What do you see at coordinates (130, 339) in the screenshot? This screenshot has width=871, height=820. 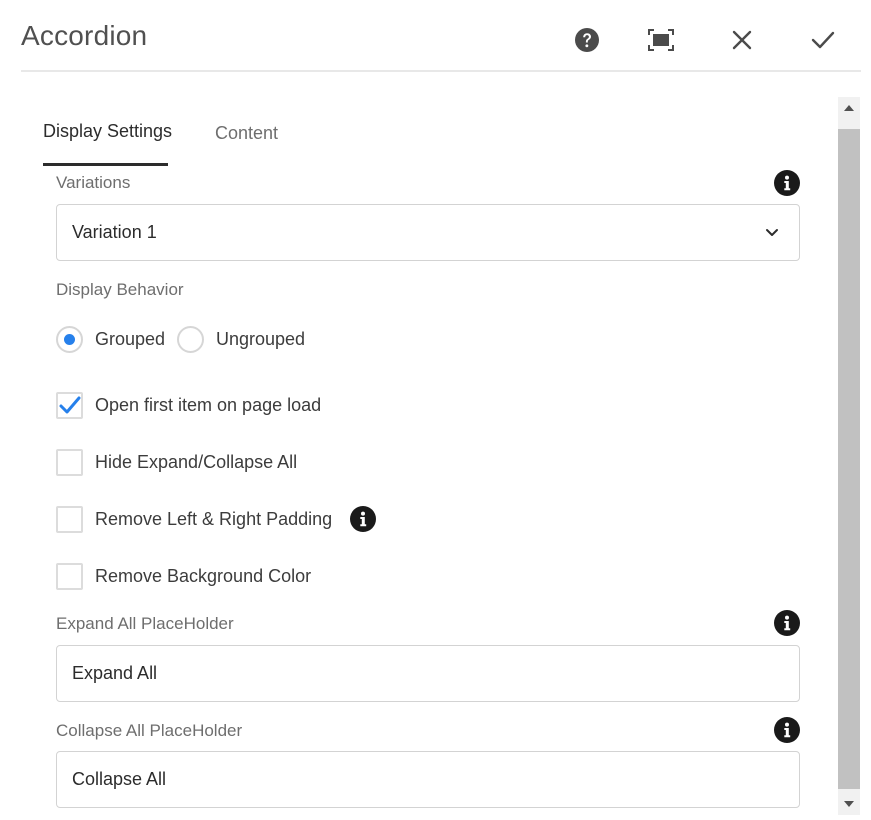 I see `radio-grouped-label: Grouped` at bounding box center [130, 339].